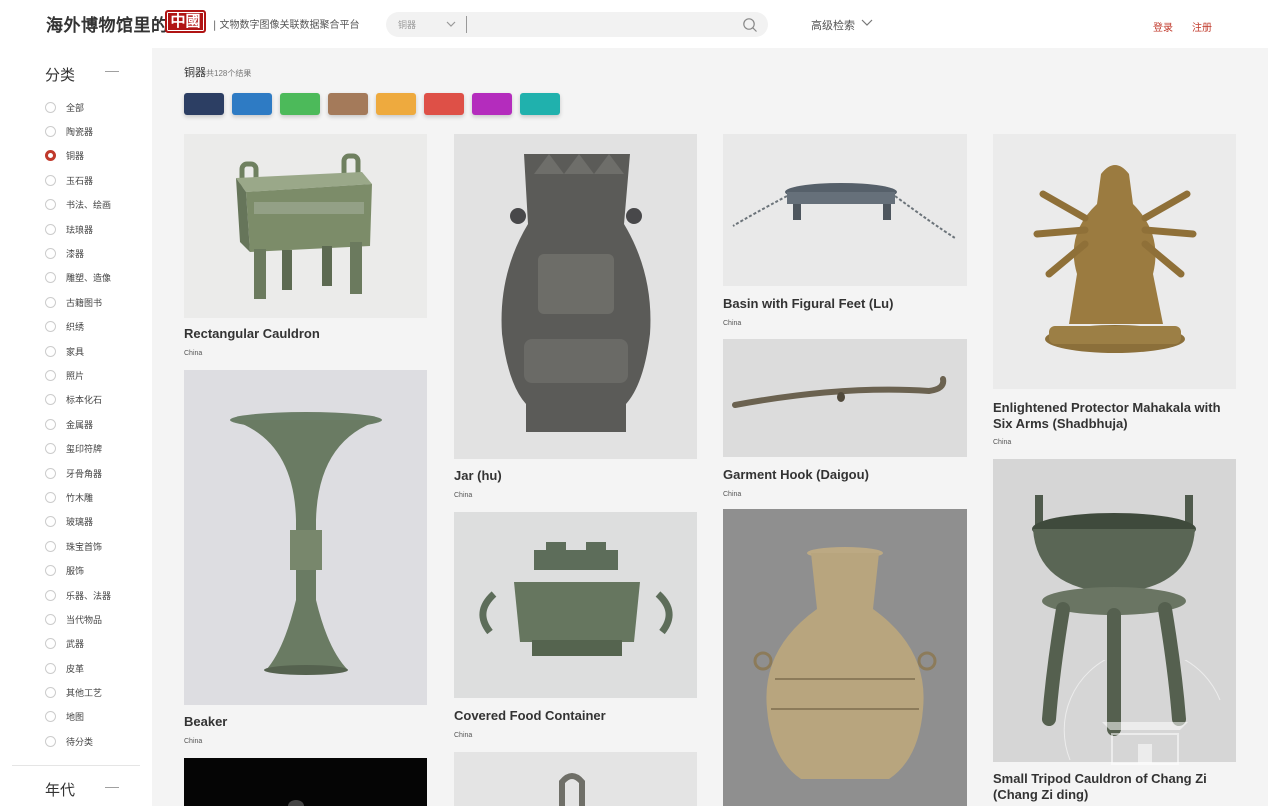 This screenshot has height=806, width=1268. I want to click on category-option: 待分类, so click(78, 741).